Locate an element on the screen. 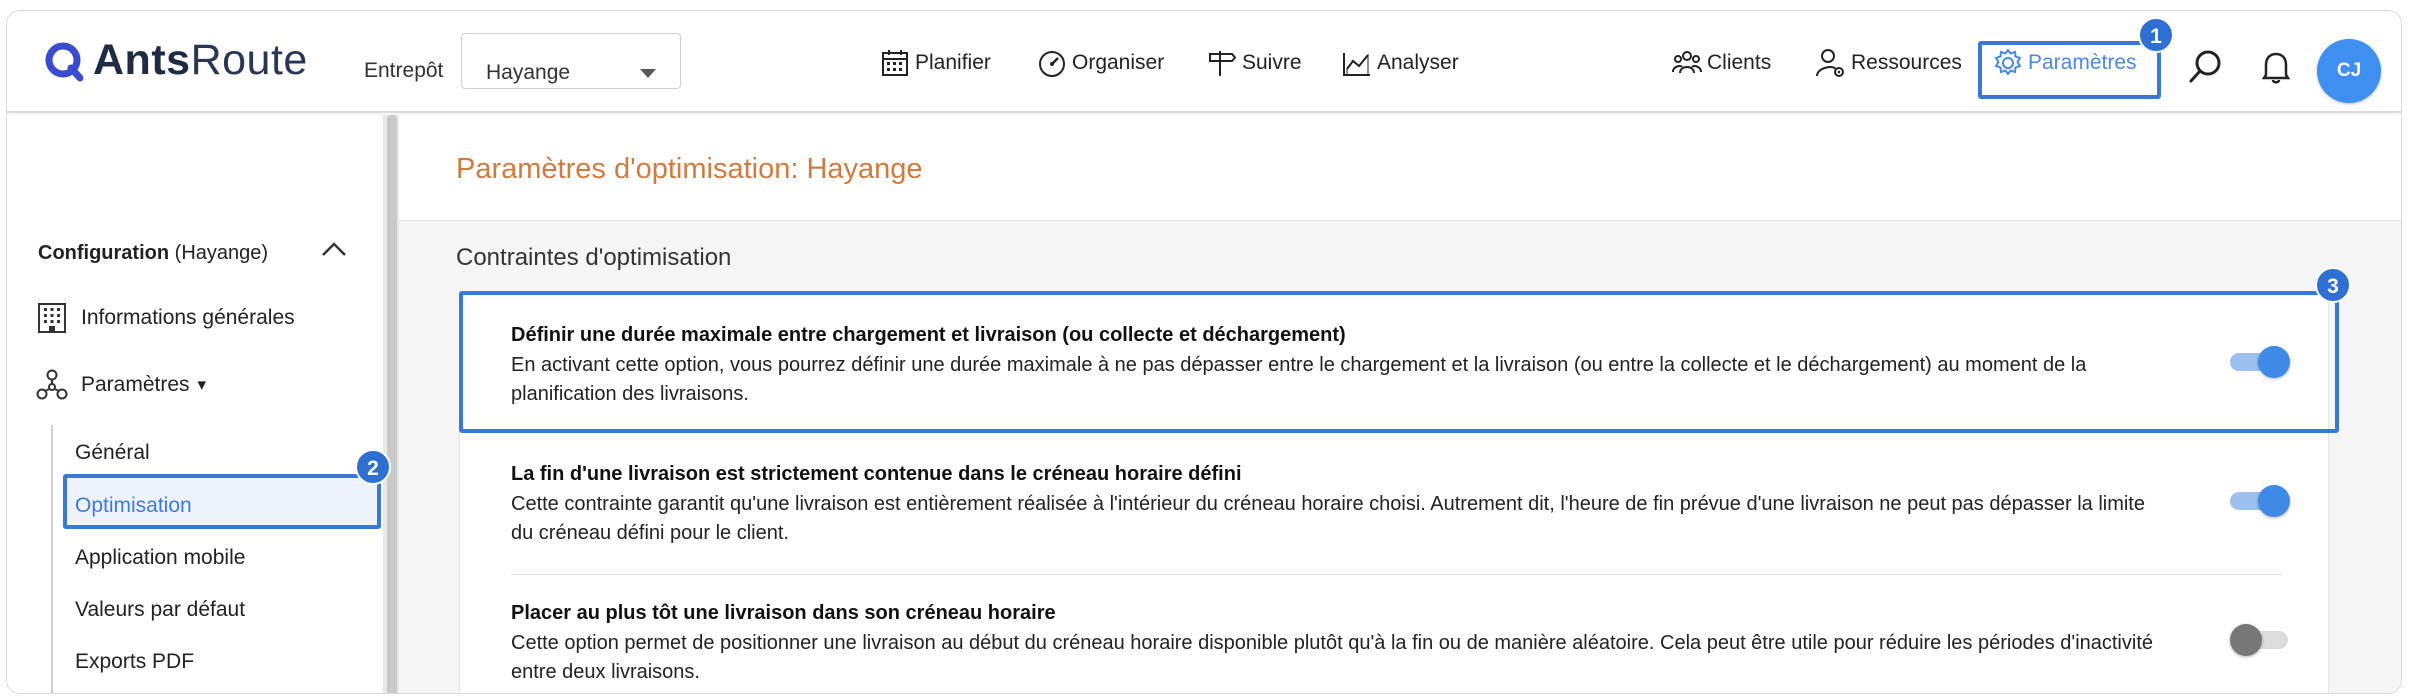  nav-planifier-label: Planifier is located at coordinates (953, 62).